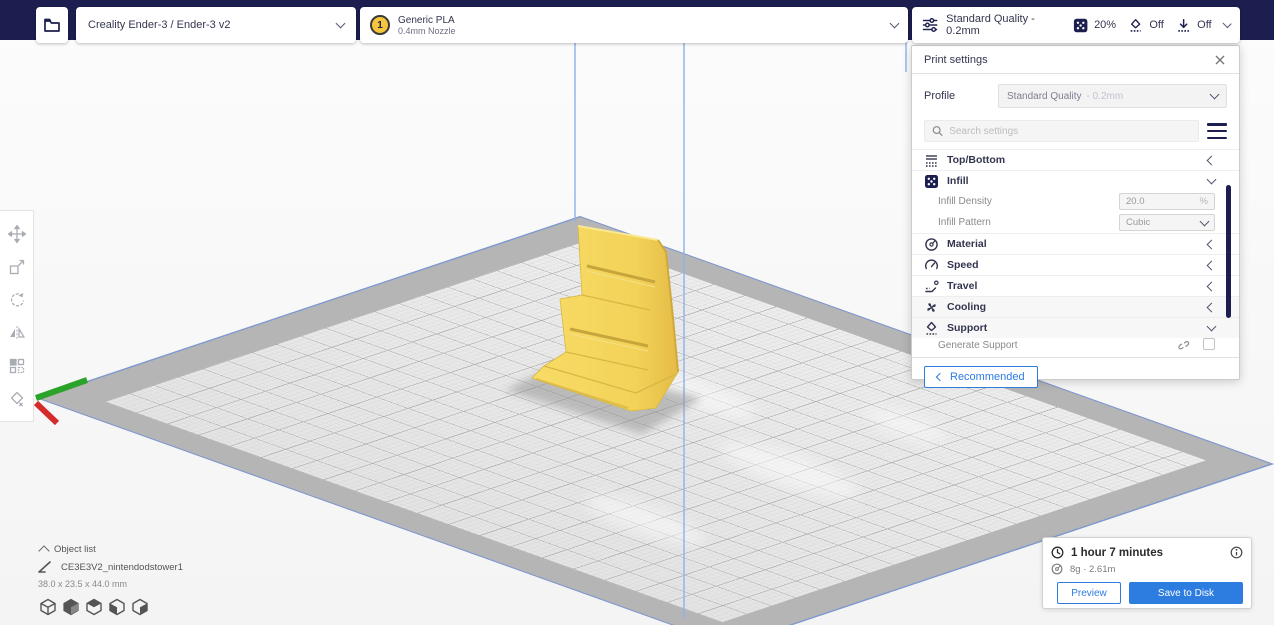 This screenshot has height=625, width=1274. Describe the element at coordinates (44, 567) in the screenshot. I see `printable-object-icon` at that location.